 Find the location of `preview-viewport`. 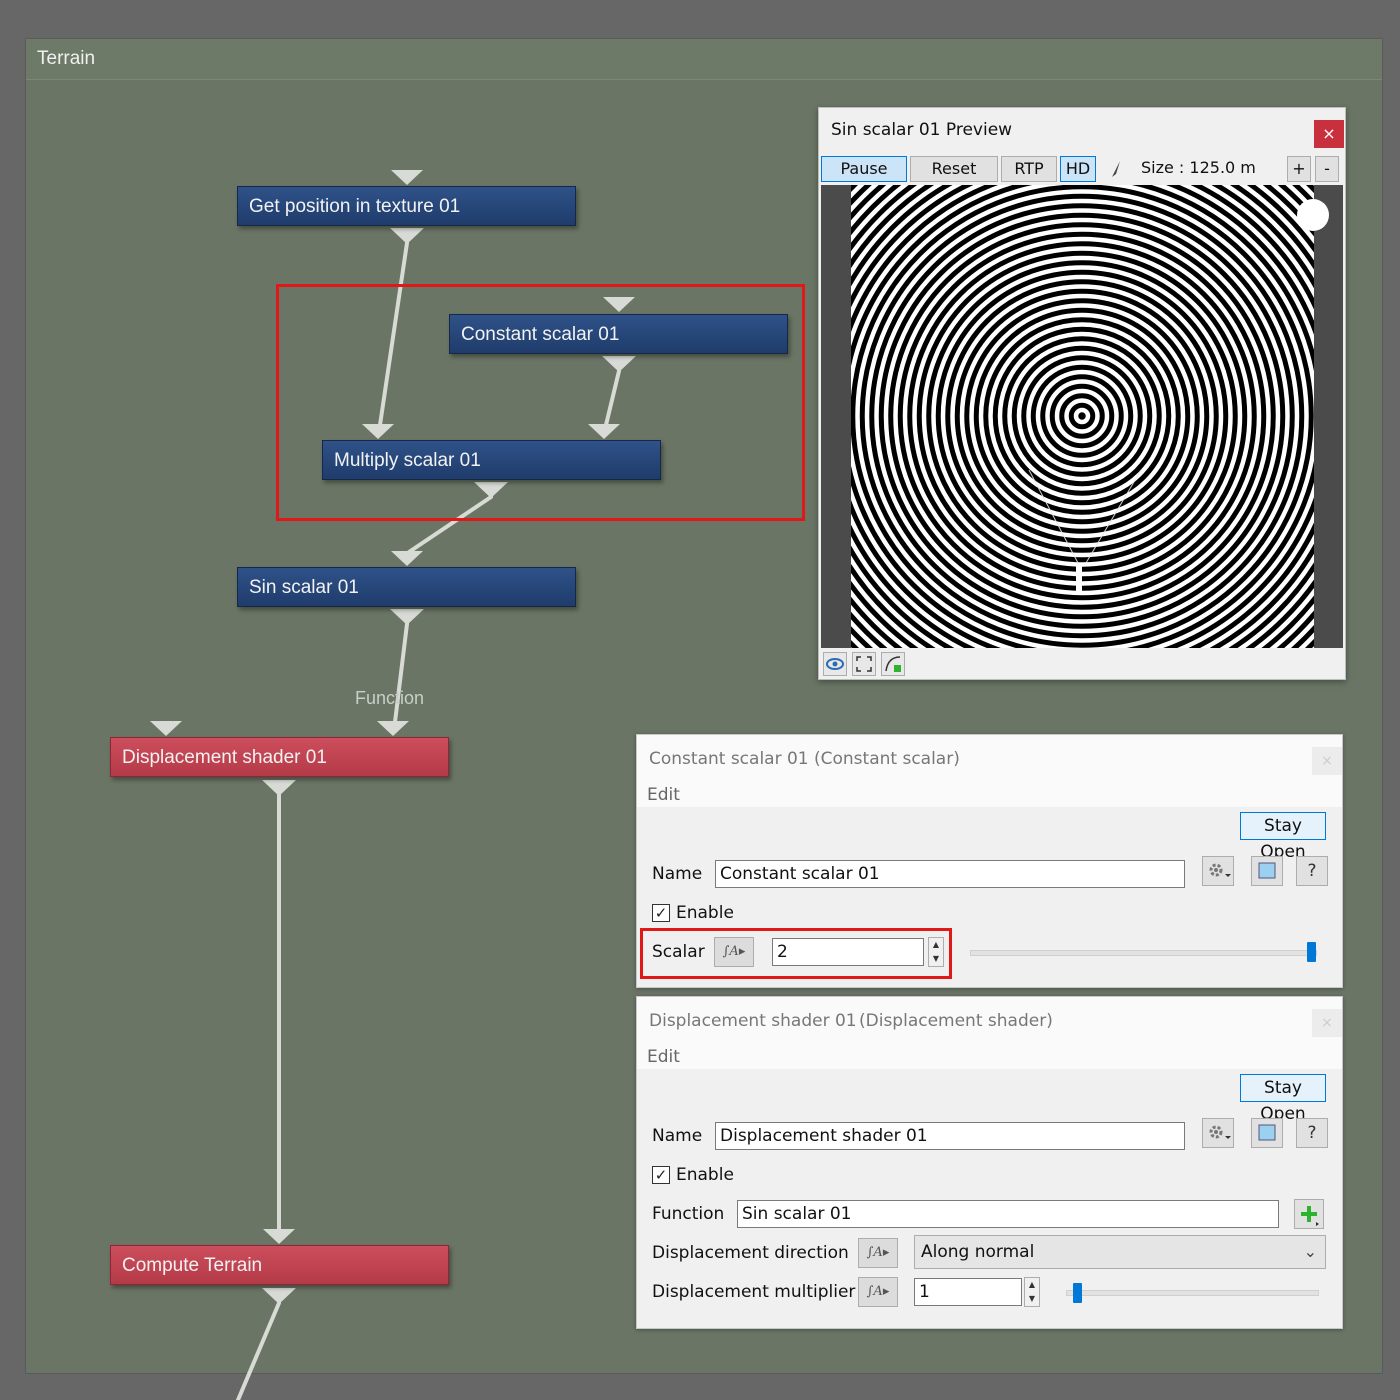

preview-viewport is located at coordinates (1082, 416).